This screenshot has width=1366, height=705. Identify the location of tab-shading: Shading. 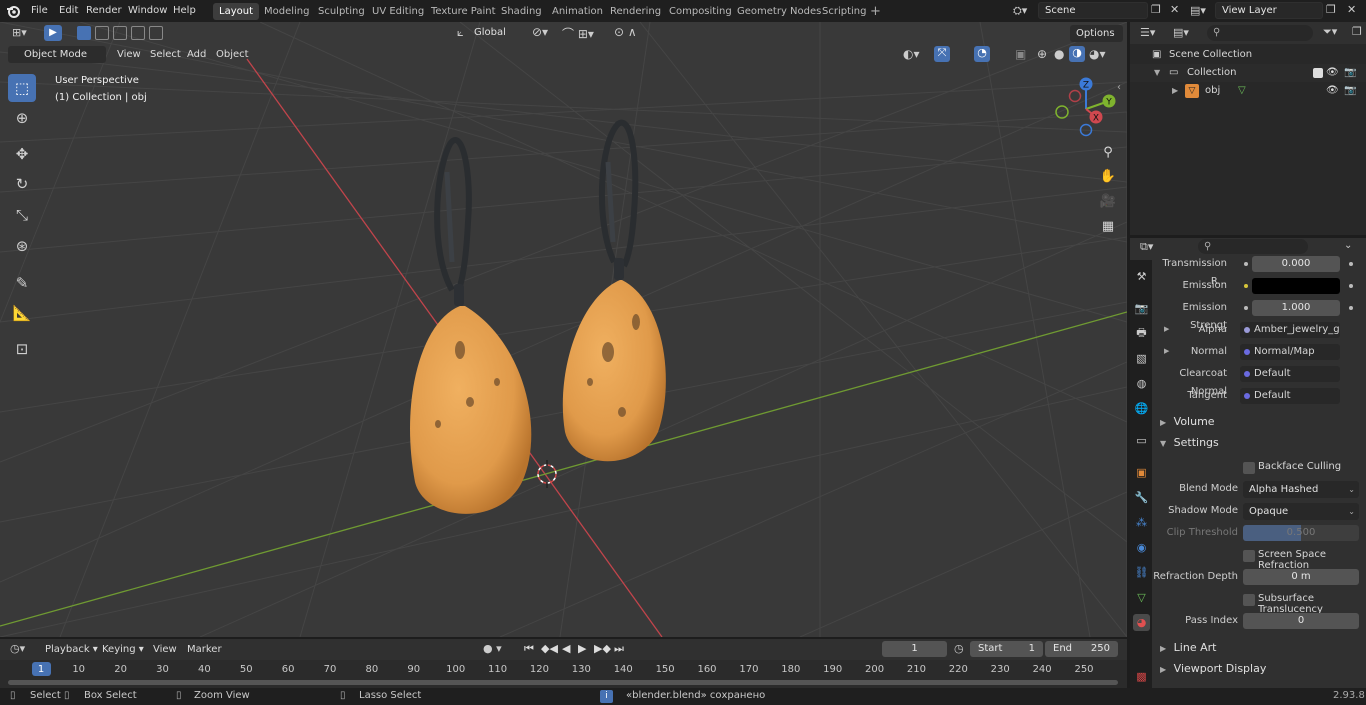
(521, 11).